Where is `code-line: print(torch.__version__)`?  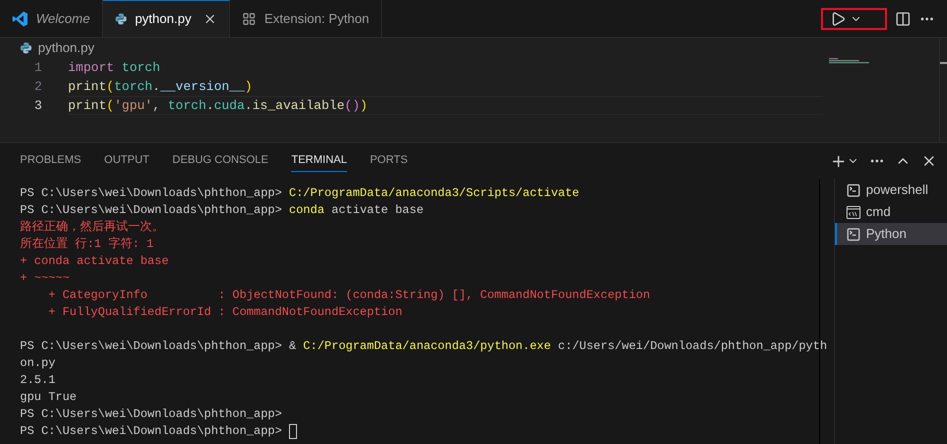 code-line: print(torch.__version__) is located at coordinates (161, 87).